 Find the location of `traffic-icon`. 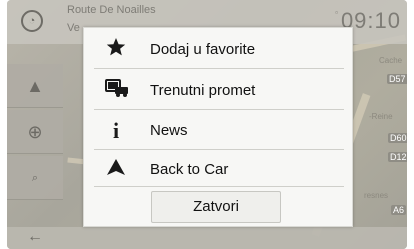

traffic-icon is located at coordinates (116, 90).